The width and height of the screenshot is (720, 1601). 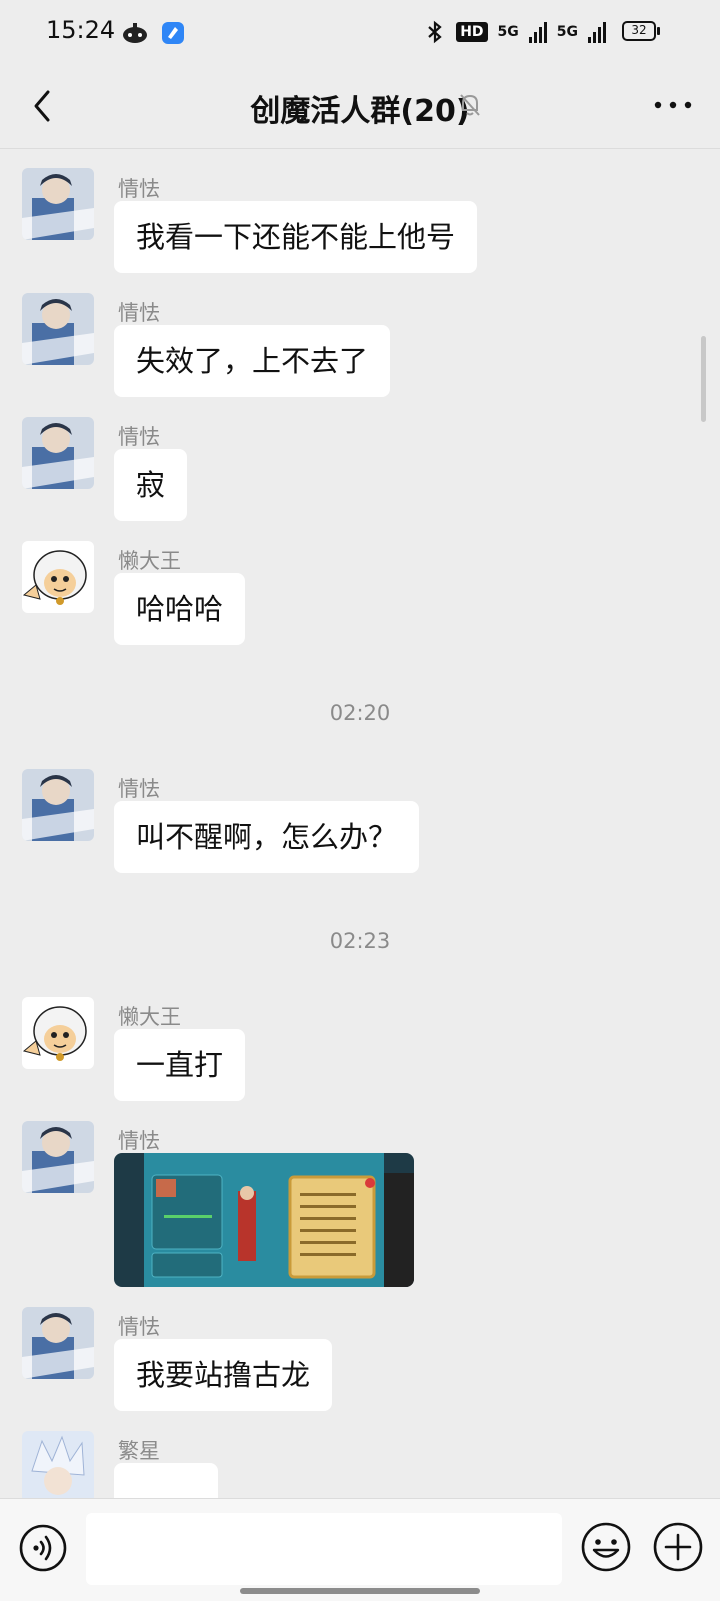 What do you see at coordinates (252, 361) in the screenshot?
I see `message-bubble: 失效了，上不去了` at bounding box center [252, 361].